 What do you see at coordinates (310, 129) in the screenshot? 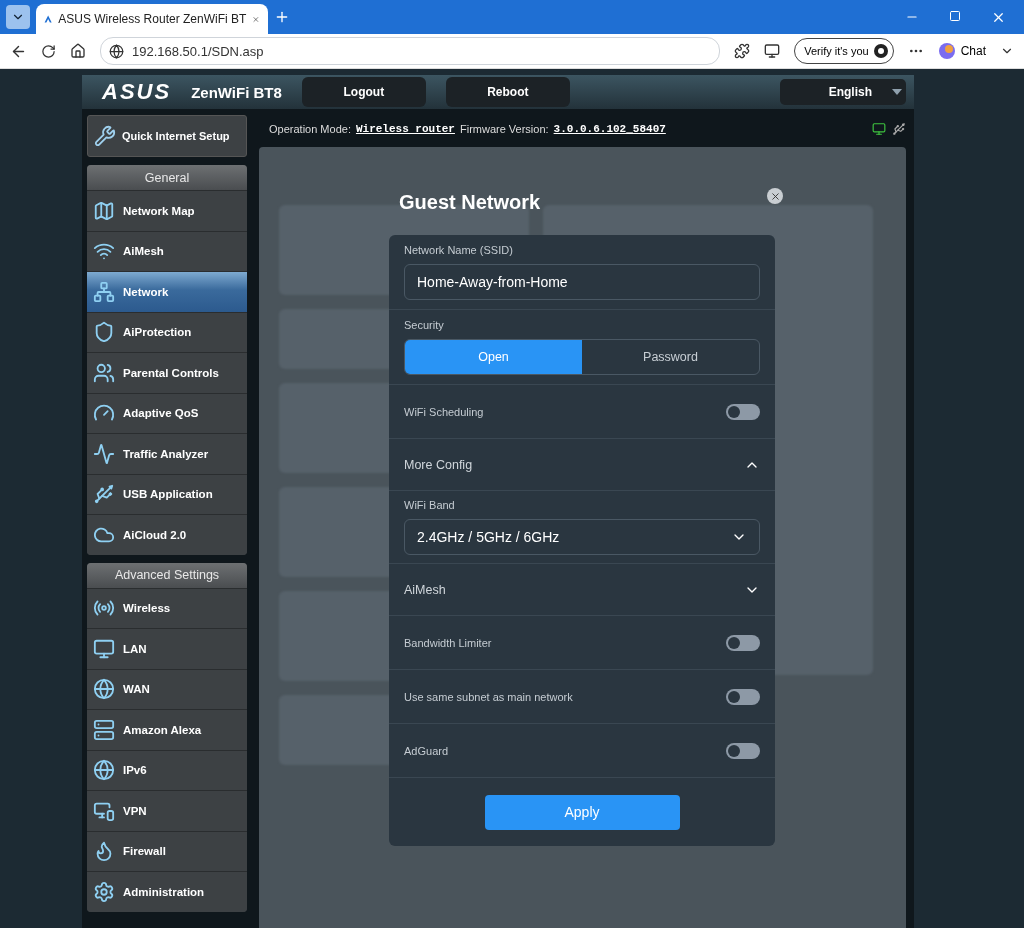
I see `status-label: Operation Mode:` at bounding box center [310, 129].